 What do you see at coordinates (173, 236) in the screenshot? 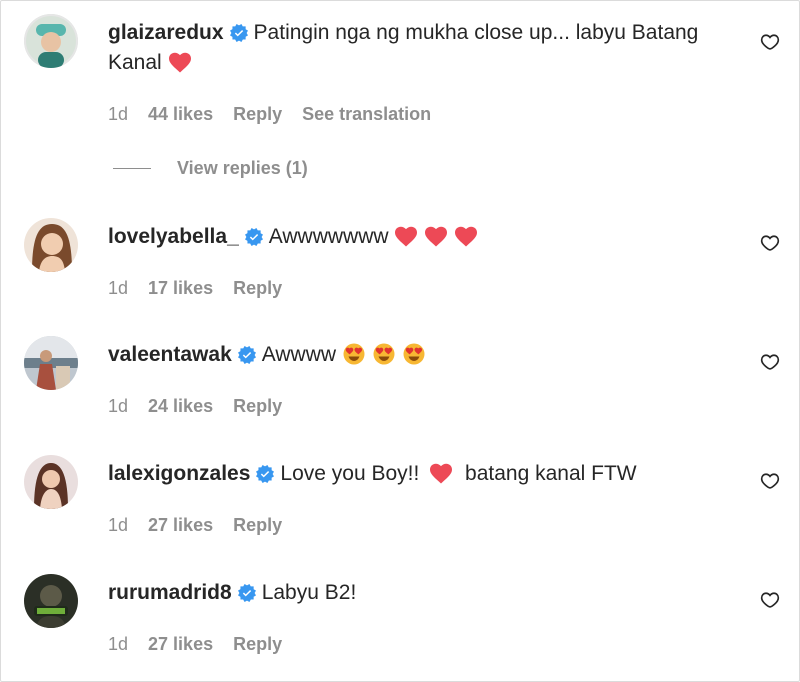
I see `comment-username: lovelyabella_` at bounding box center [173, 236].